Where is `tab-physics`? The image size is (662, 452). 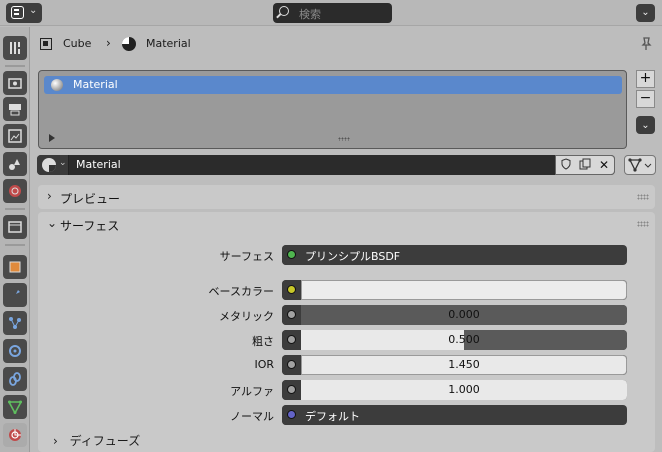
tab-physics is located at coordinates (15, 351).